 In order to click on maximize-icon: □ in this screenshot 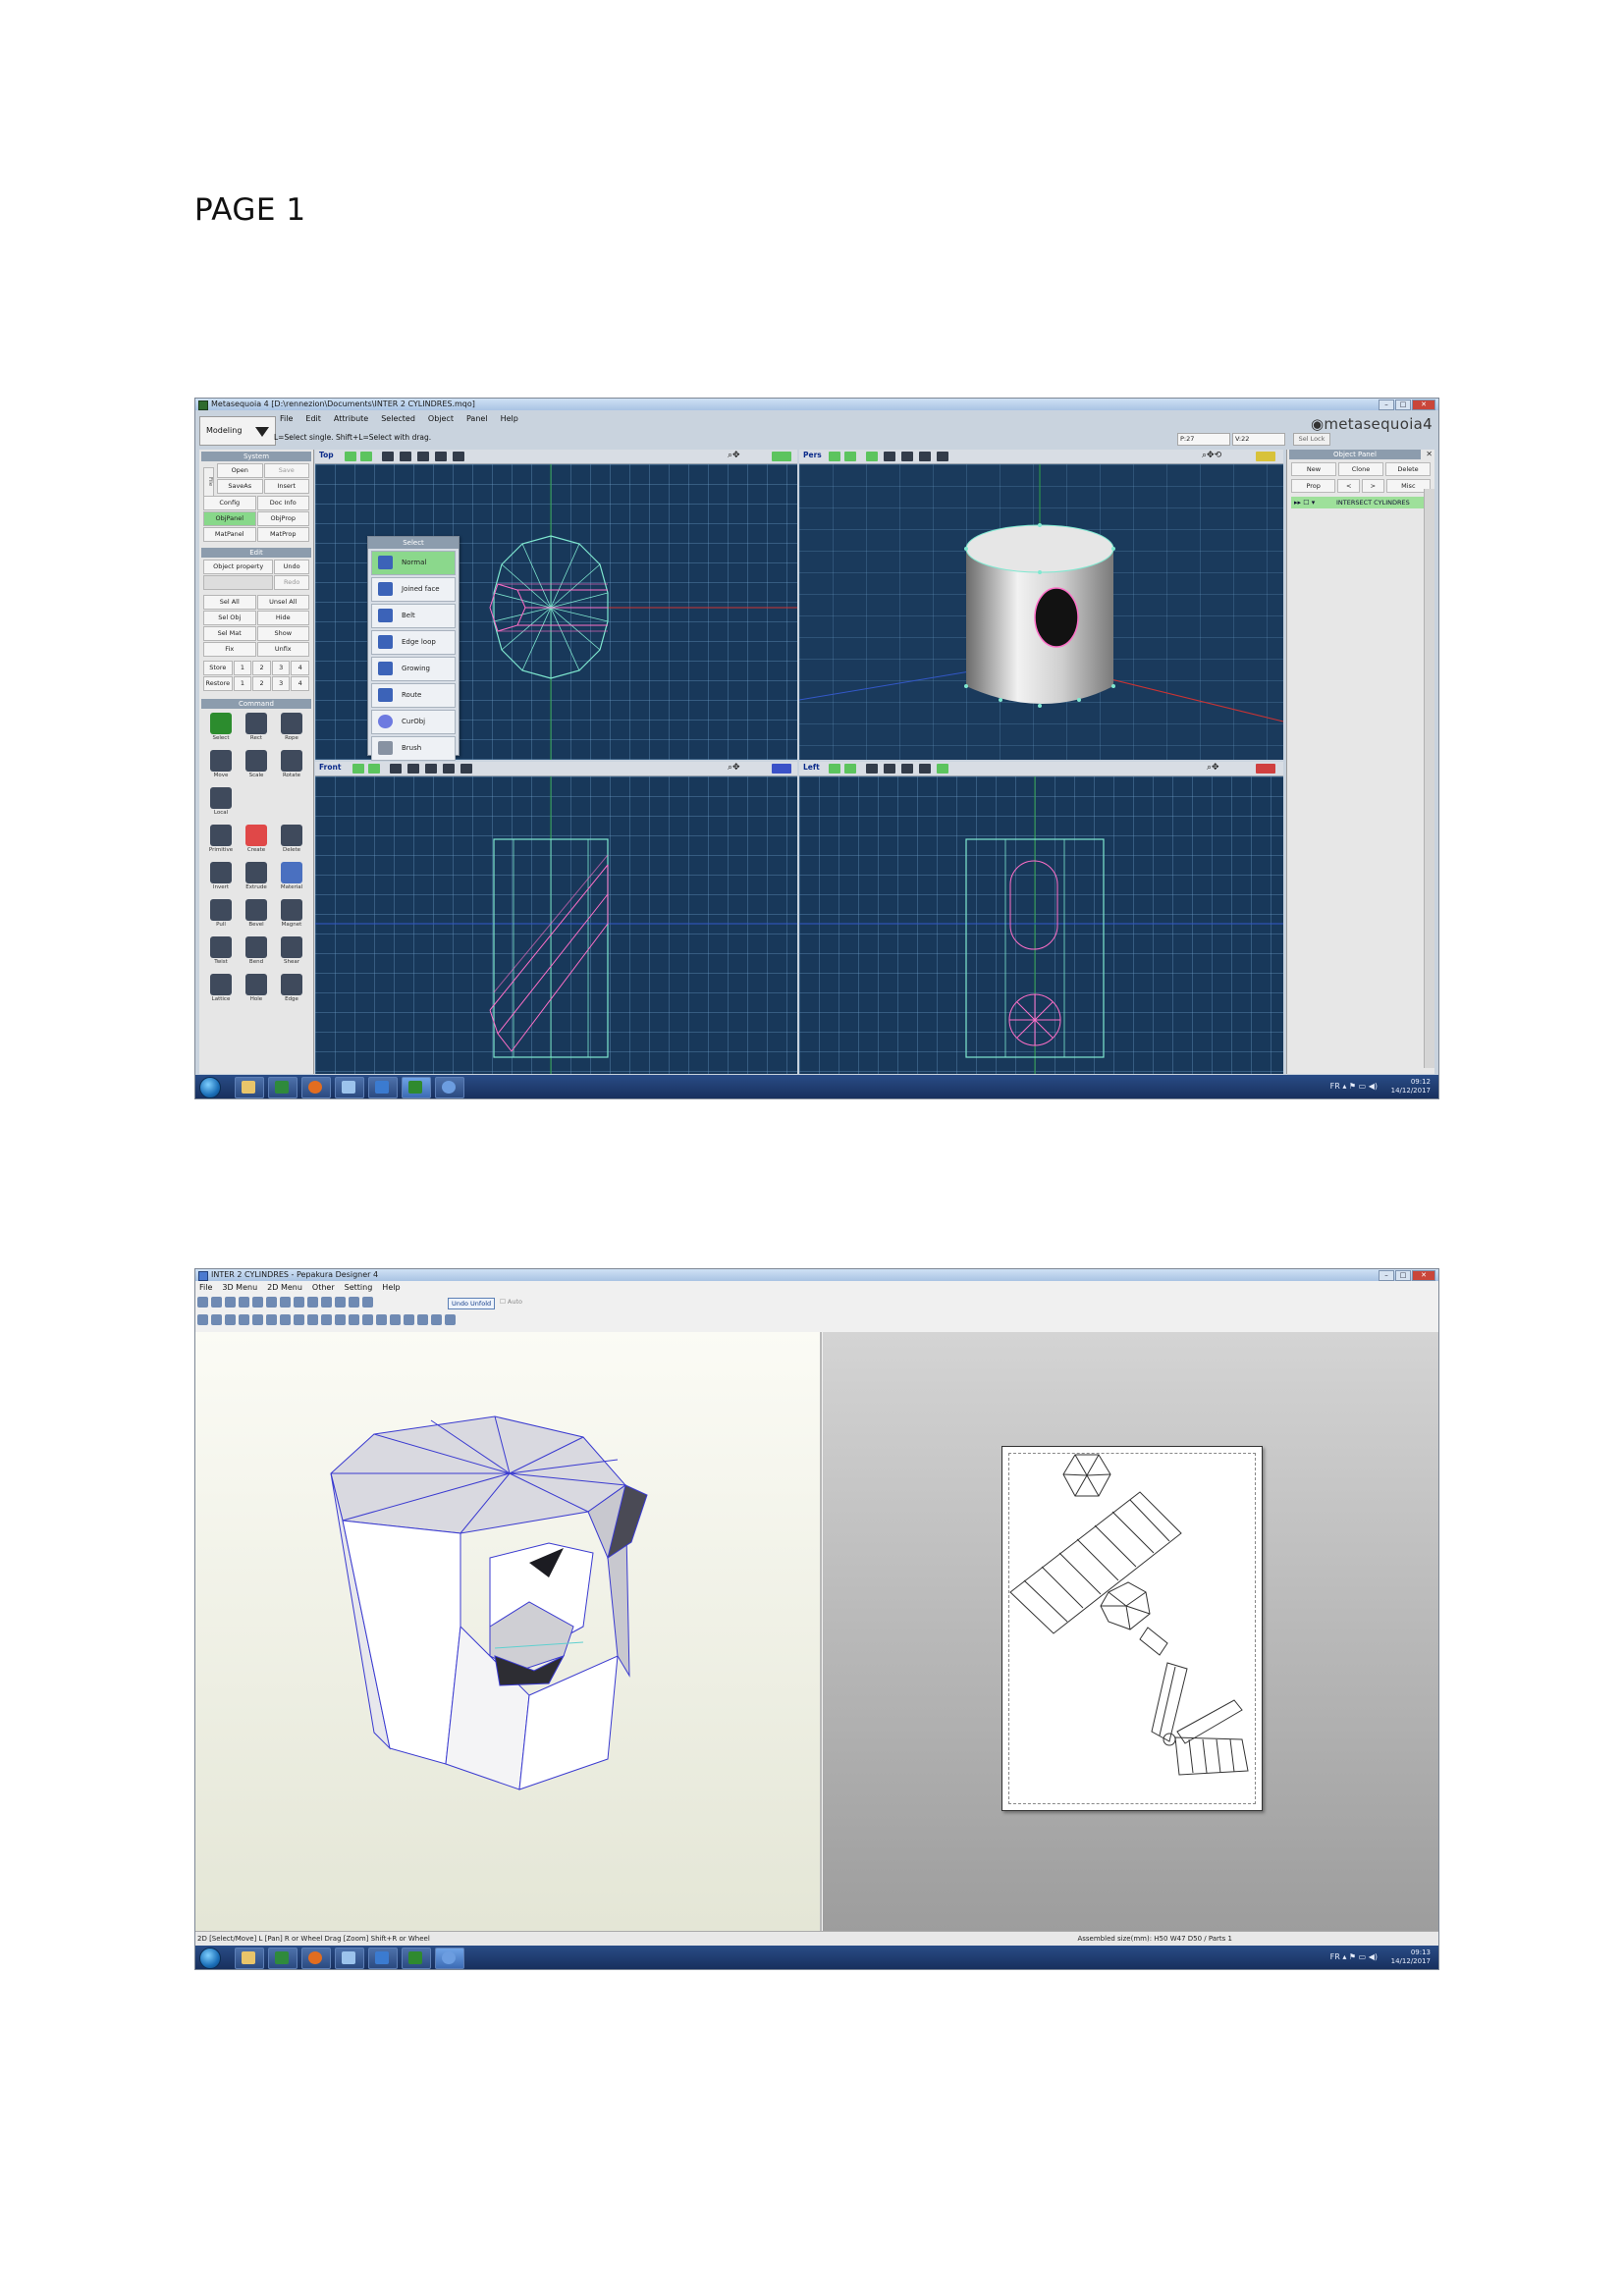, I will do `click(1403, 405)`.